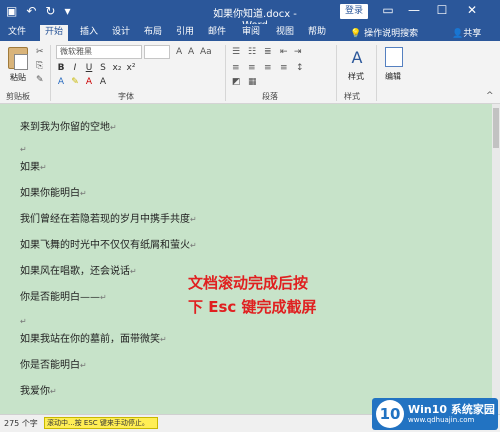  I want to click on font-size-select, so click(157, 52).